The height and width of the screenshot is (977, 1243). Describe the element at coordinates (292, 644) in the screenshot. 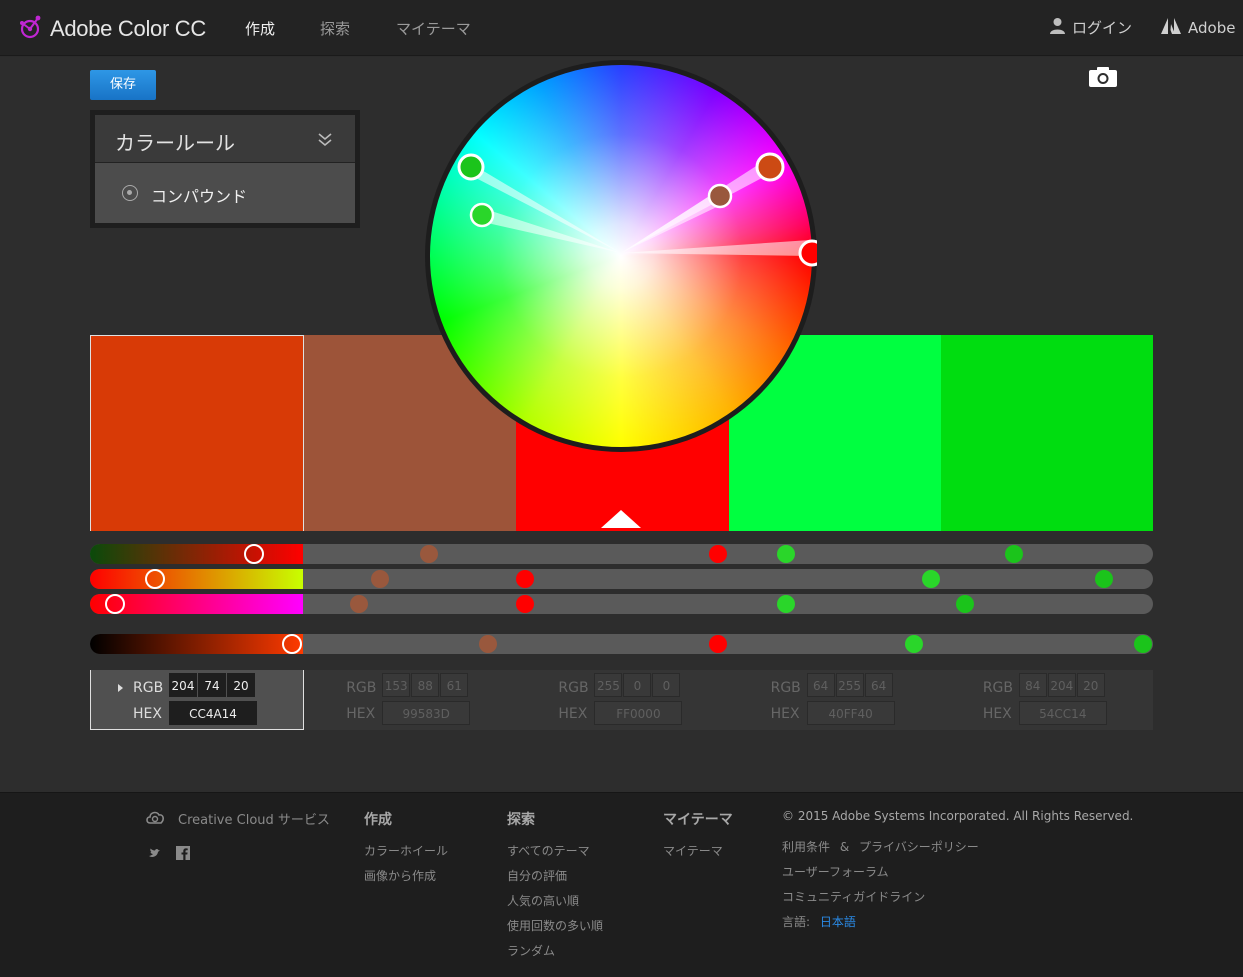

I see `brightness-handle` at that location.